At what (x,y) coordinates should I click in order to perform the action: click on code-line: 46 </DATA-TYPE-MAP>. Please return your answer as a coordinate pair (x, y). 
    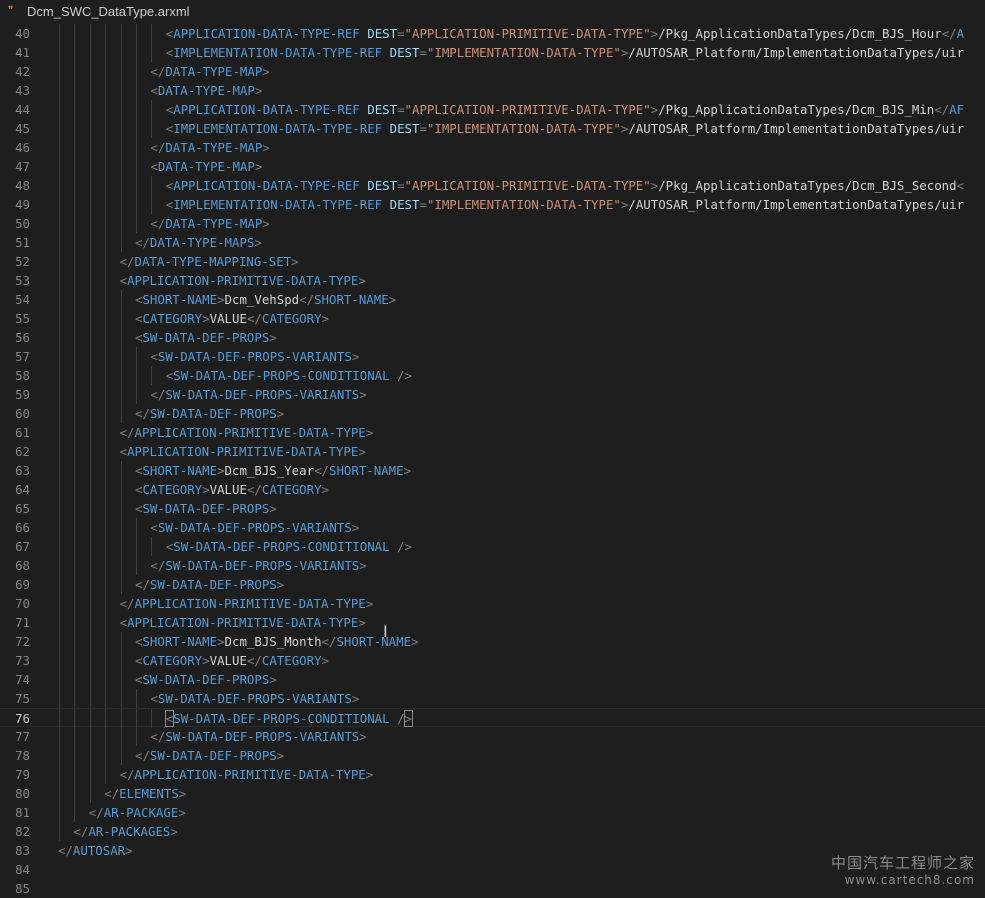
    Looking at the image, I should click on (492, 147).